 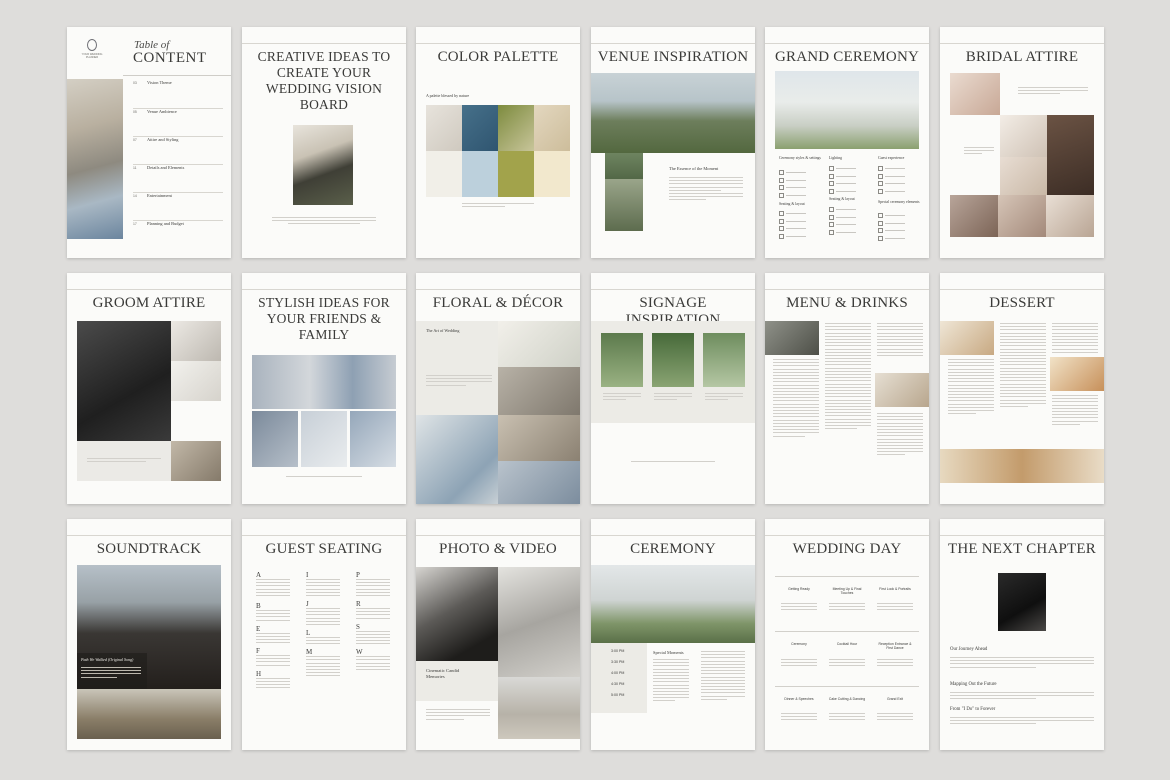 What do you see at coordinates (178, 151) in the screenshot?
I see `toc-entry: 07 Attire and Styling` at bounding box center [178, 151].